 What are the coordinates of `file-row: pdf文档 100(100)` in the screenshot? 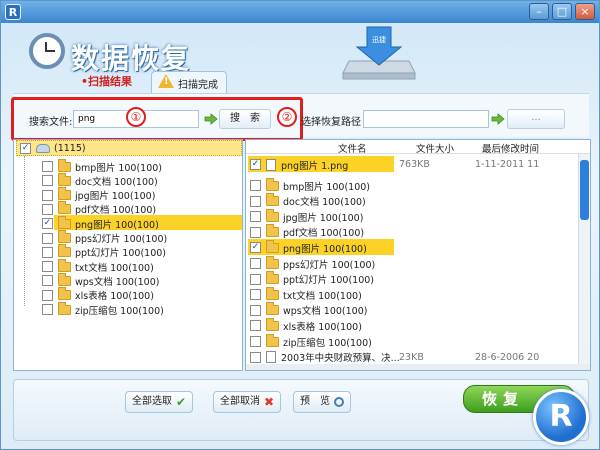 It's located at (415, 232).